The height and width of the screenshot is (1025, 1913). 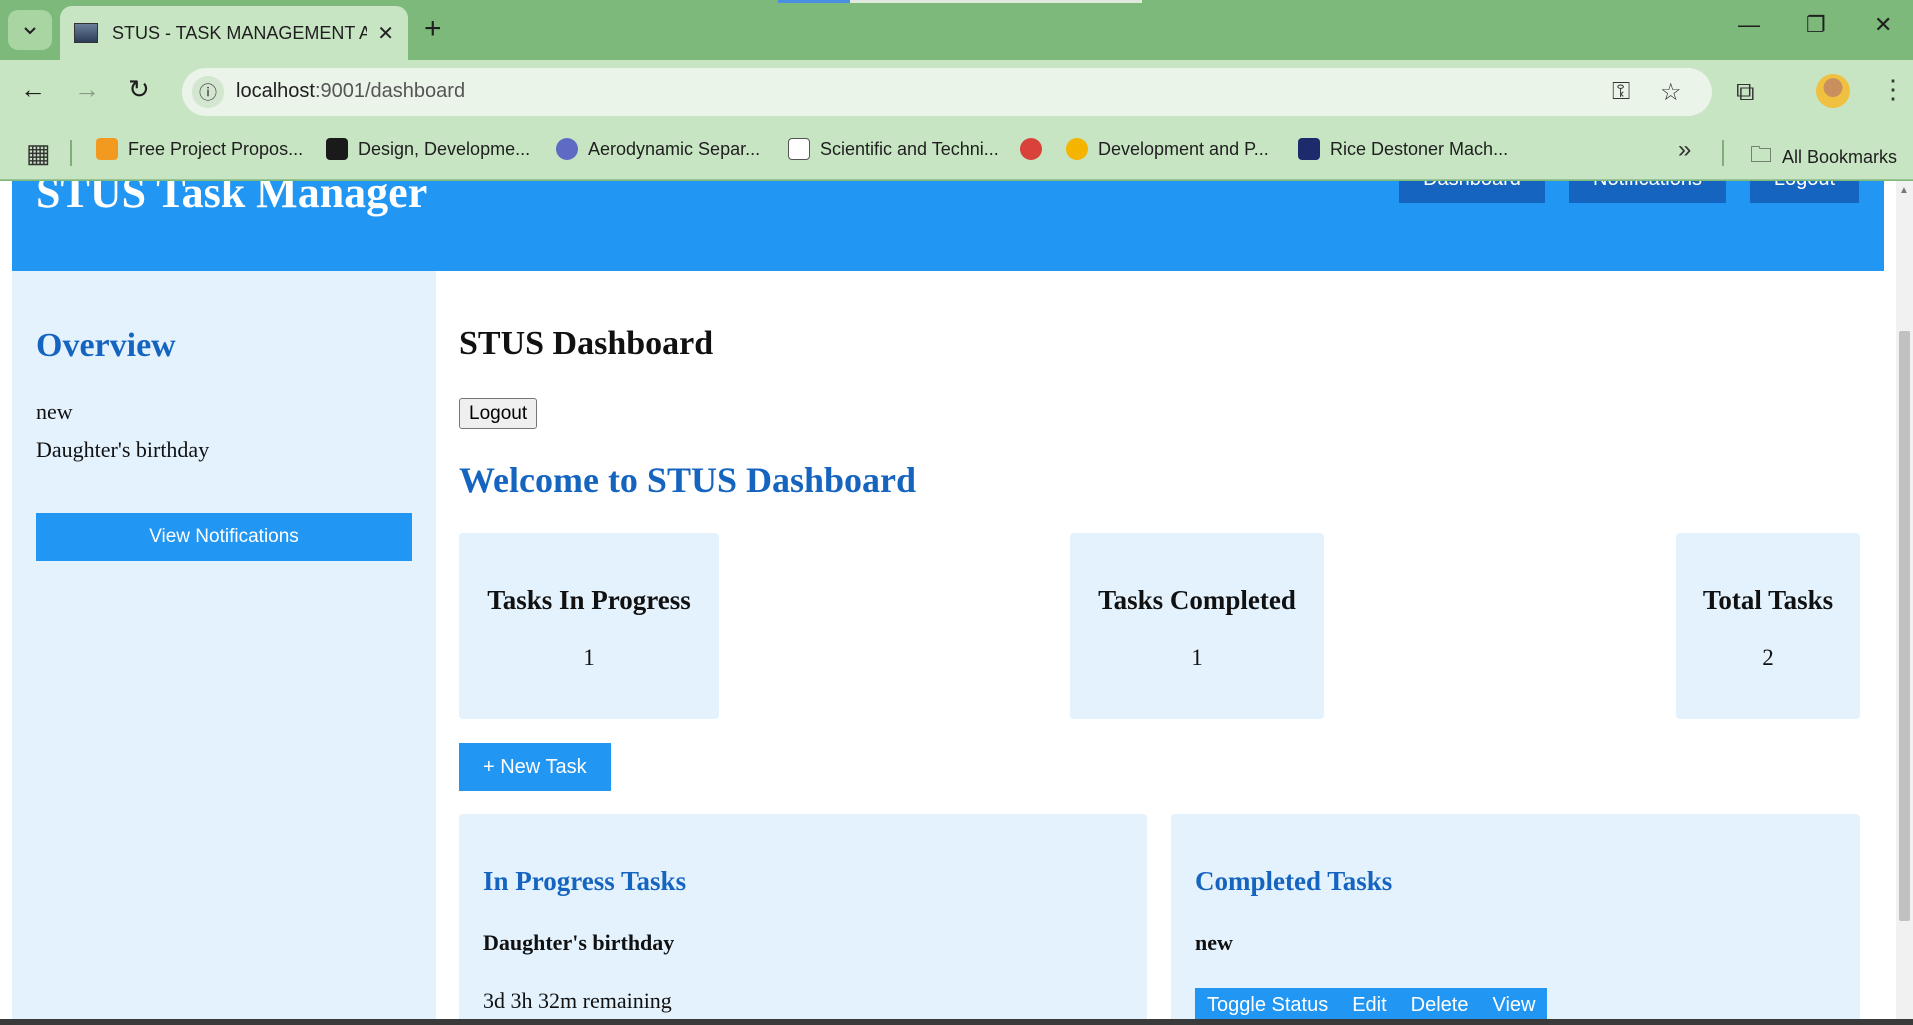 I want to click on page-title: STUS Dashboard, so click(x=586, y=343).